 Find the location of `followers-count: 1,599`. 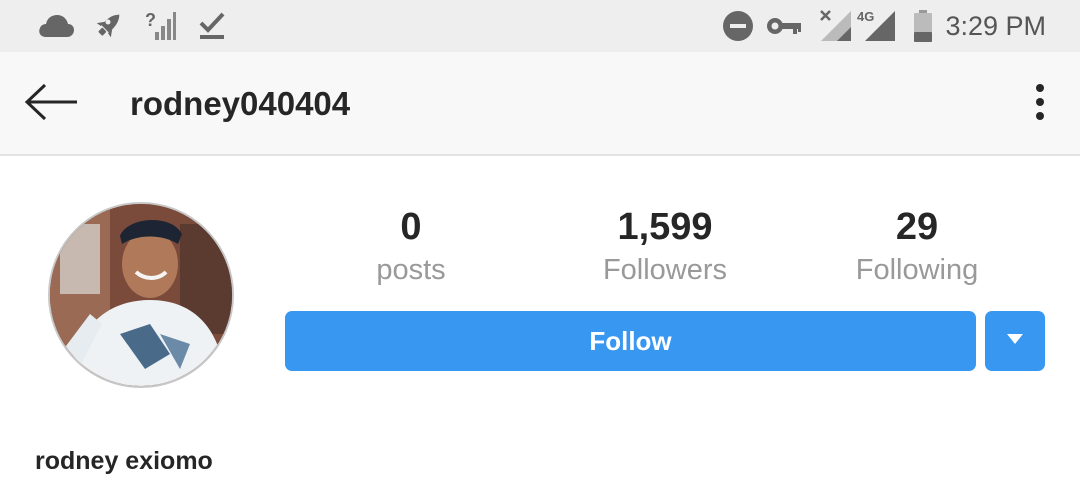

followers-count: 1,599 is located at coordinates (665, 227).